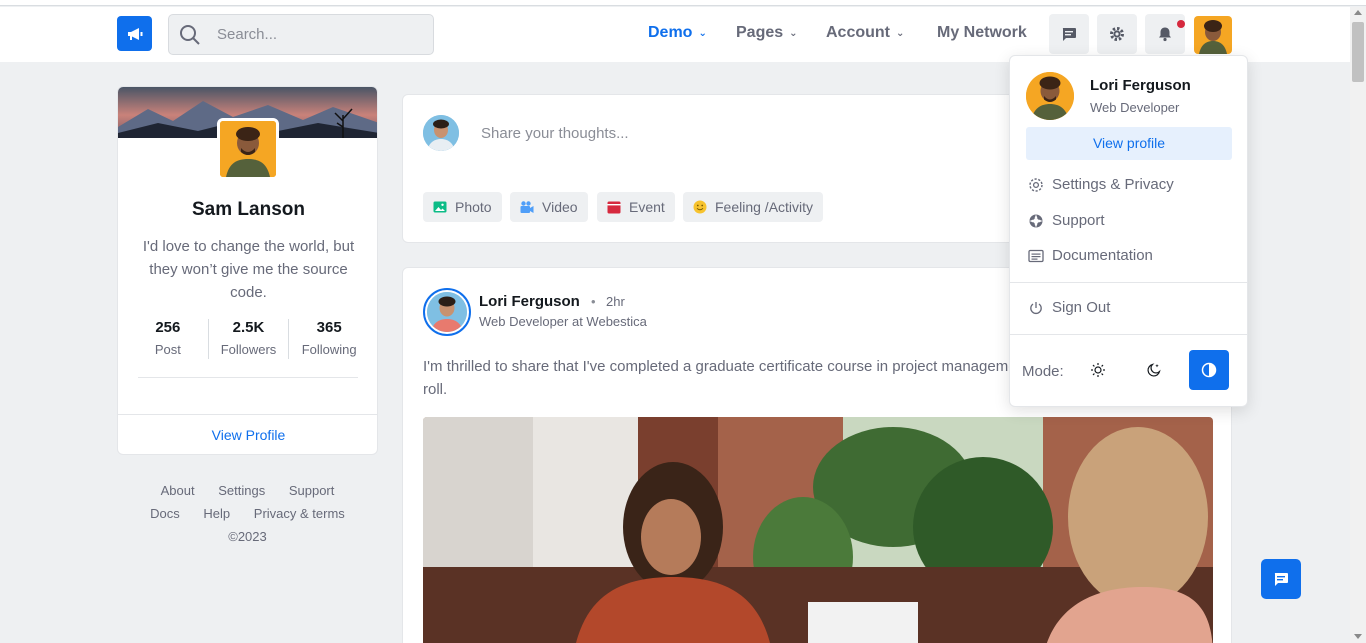 The width and height of the screenshot is (1366, 643). What do you see at coordinates (165, 513) in the screenshot?
I see `link-docs: Docs` at bounding box center [165, 513].